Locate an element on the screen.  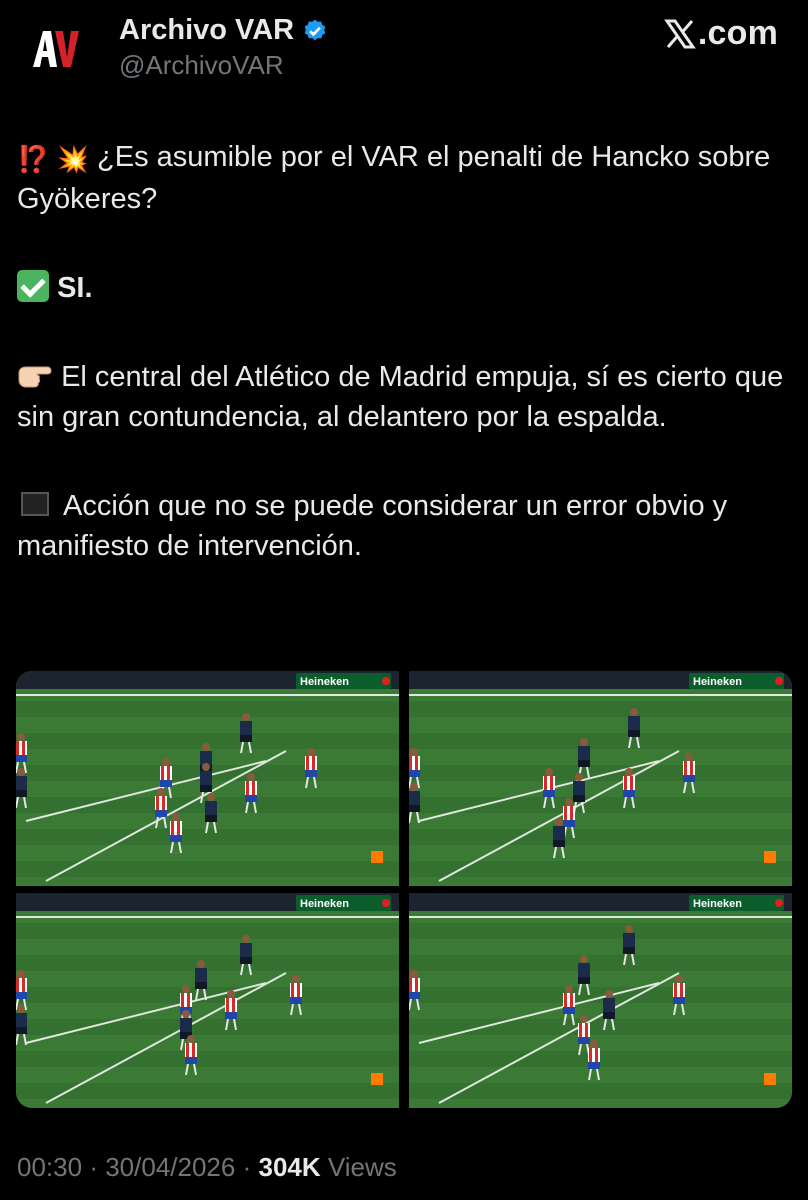
check-mark-icon is located at coordinates (33, 286).